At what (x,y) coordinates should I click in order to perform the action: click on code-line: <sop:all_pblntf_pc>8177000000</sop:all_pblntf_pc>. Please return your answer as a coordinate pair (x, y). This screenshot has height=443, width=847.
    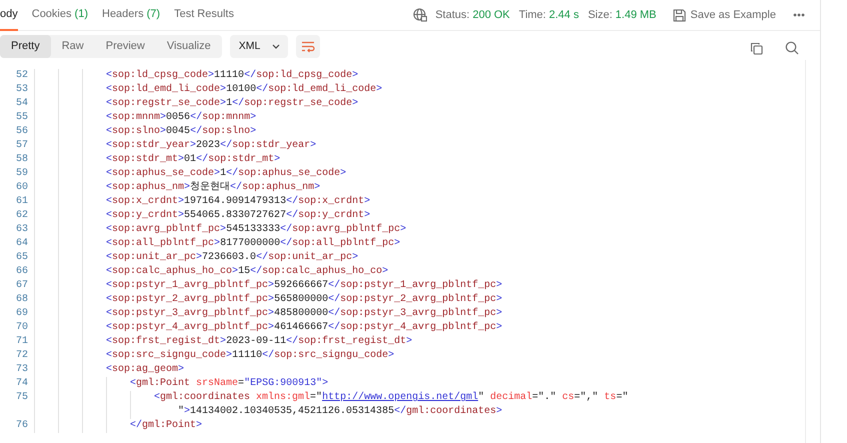
    Looking at the image, I should click on (254, 244).